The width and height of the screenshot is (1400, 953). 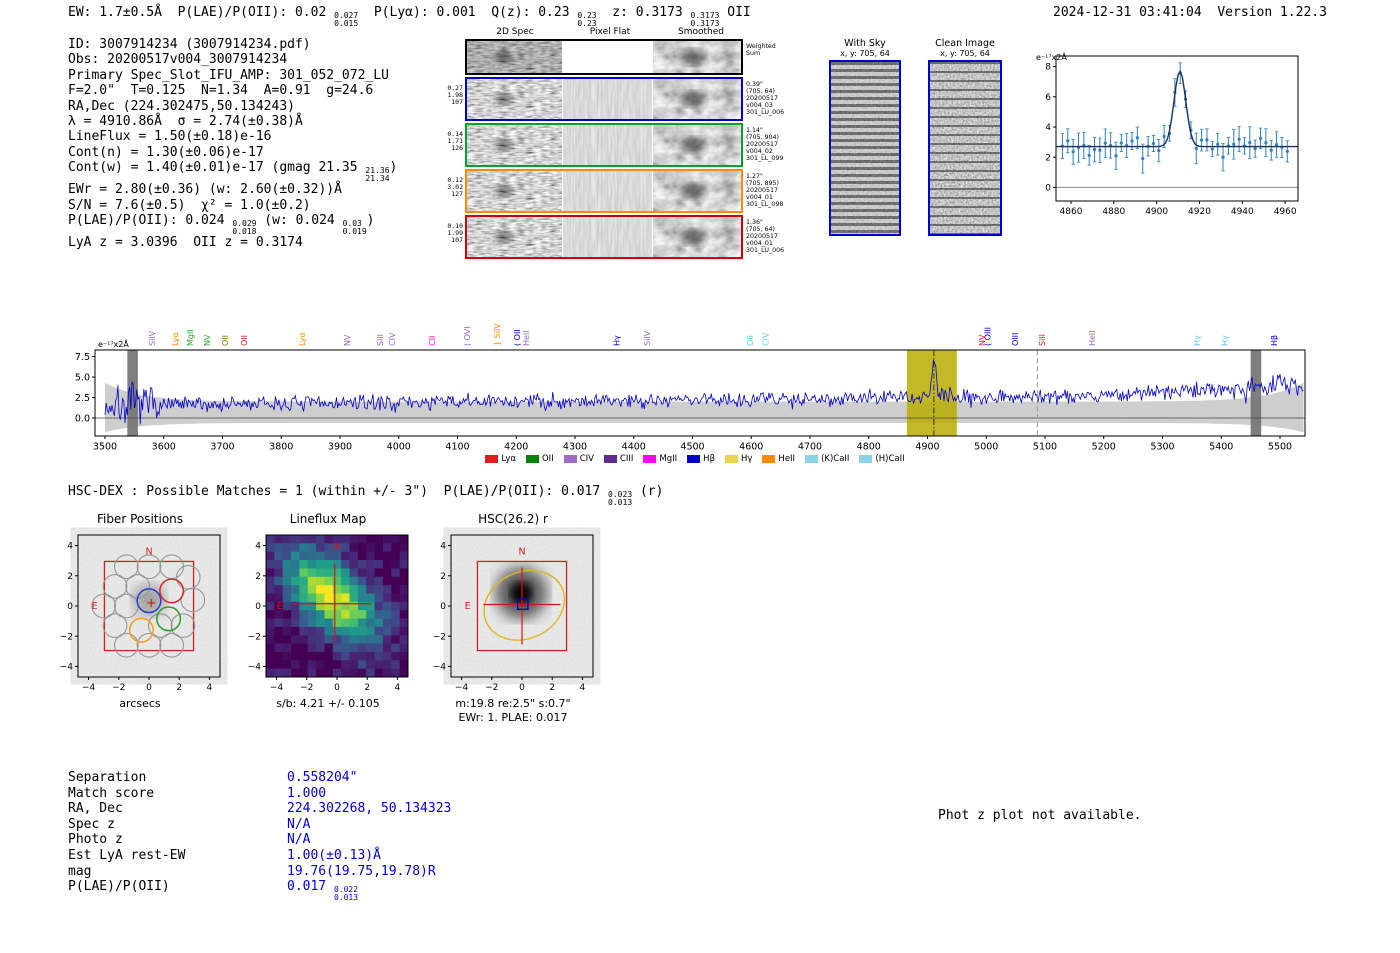 I want to click on match-table-row: P(LAE)/P(OII) 0.017 0.022 0.013, so click(x=259, y=890).